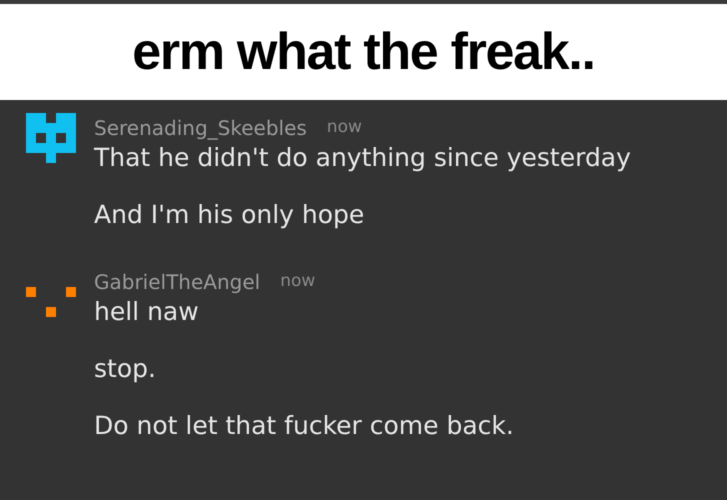 The height and width of the screenshot is (500, 727). Describe the element at coordinates (230, 215) in the screenshot. I see `message-text: And I'm his only hope` at that location.